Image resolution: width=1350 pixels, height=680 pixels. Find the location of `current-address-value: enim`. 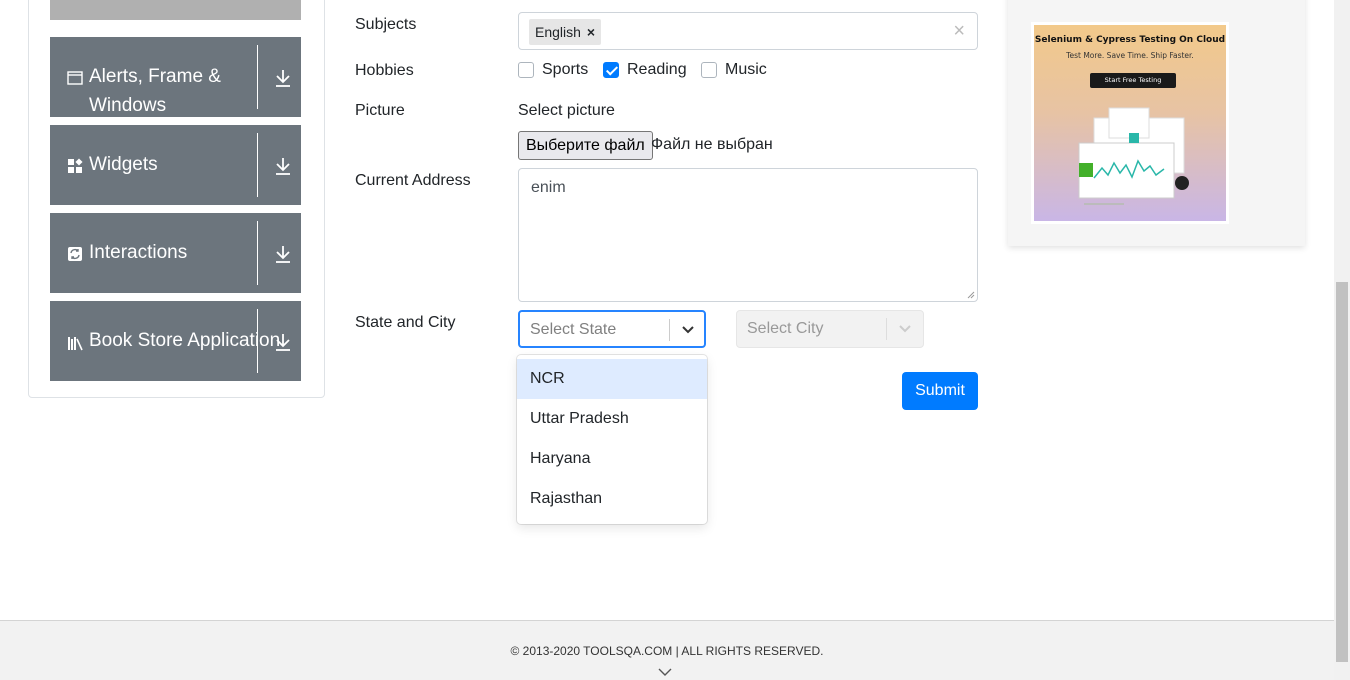

current-address-value: enim is located at coordinates (548, 187).